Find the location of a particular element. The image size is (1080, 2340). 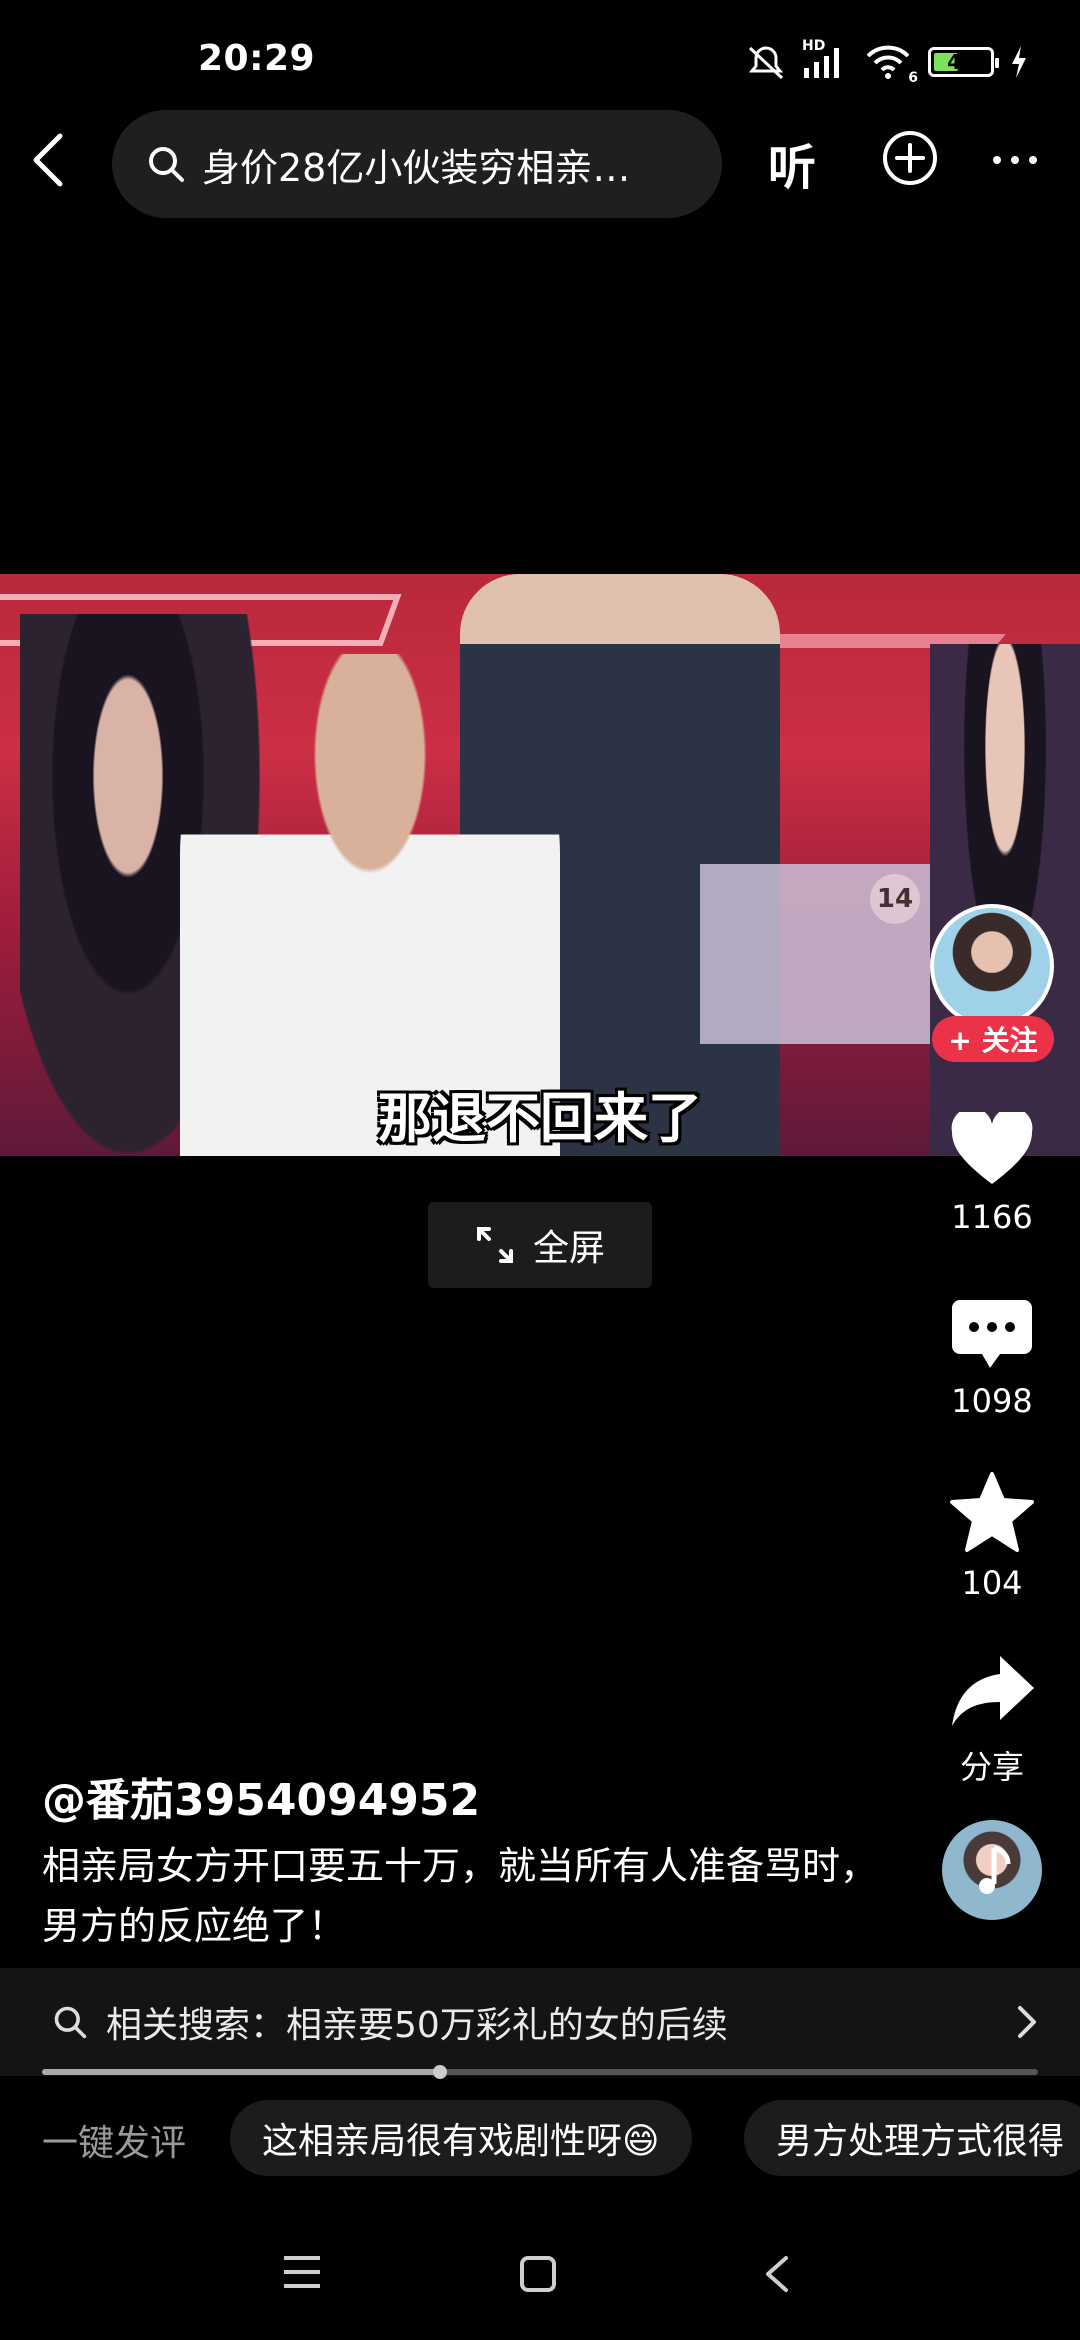

share-button: 分享 is located at coordinates (992, 1720).